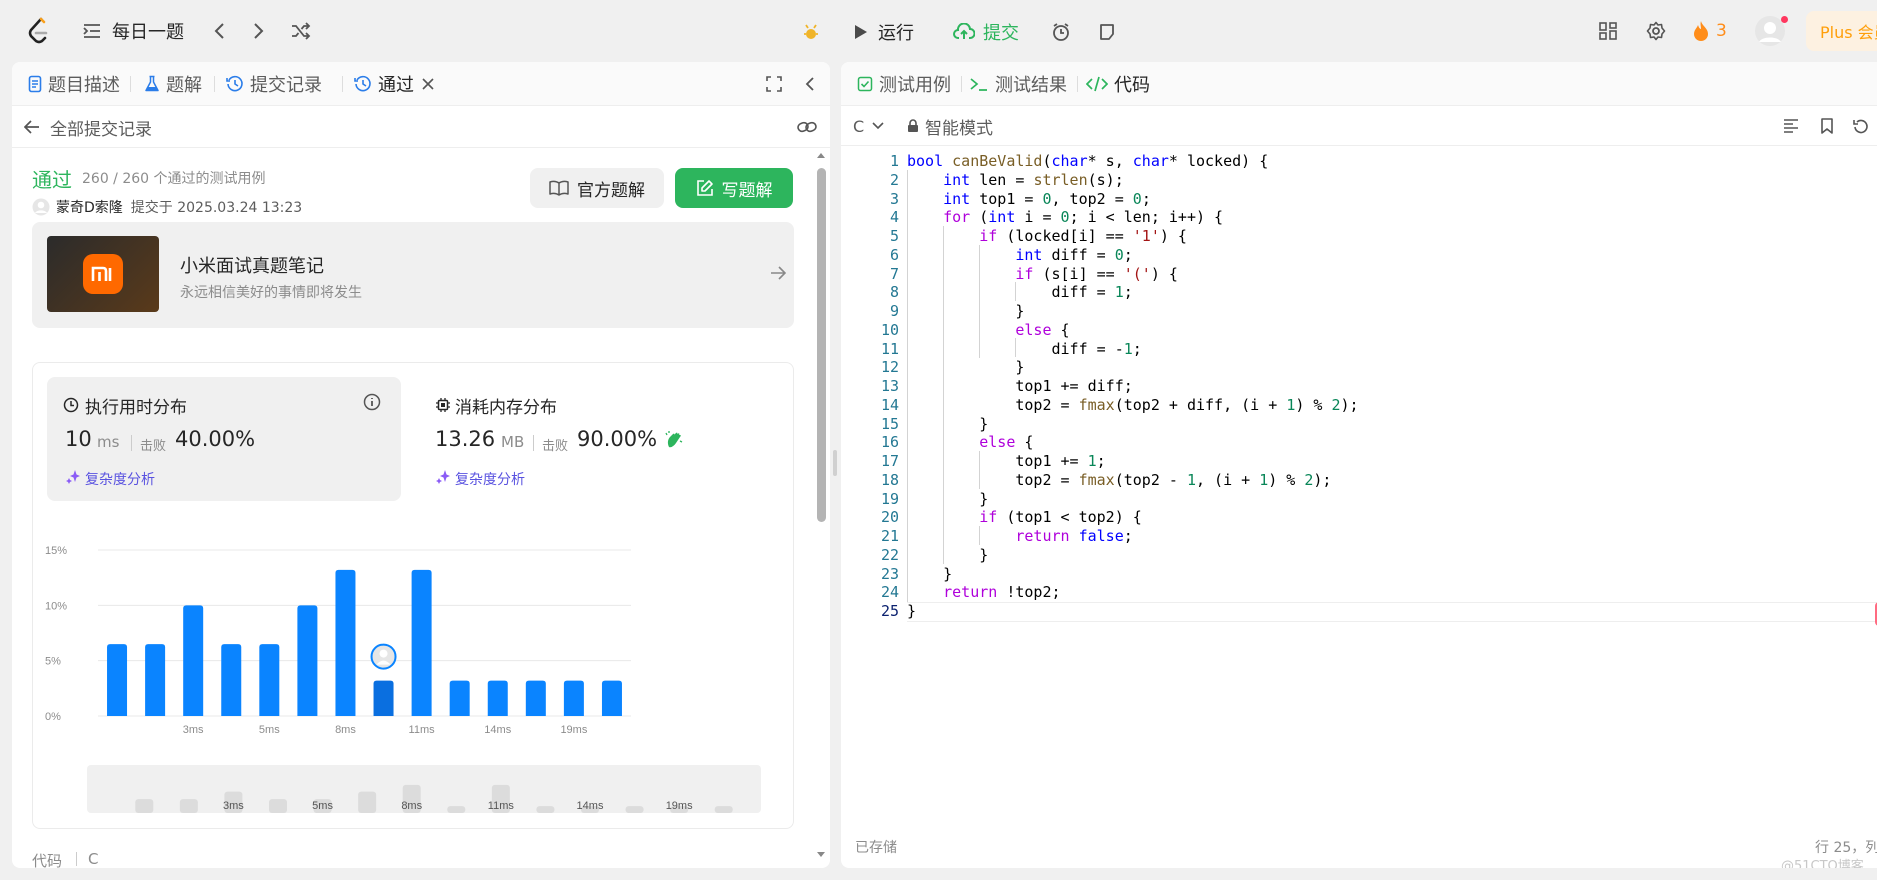 Image resolution: width=1877 pixels, height=880 pixels. Describe the element at coordinates (52, 180) in the screenshot. I see `status-label: 通过` at that location.